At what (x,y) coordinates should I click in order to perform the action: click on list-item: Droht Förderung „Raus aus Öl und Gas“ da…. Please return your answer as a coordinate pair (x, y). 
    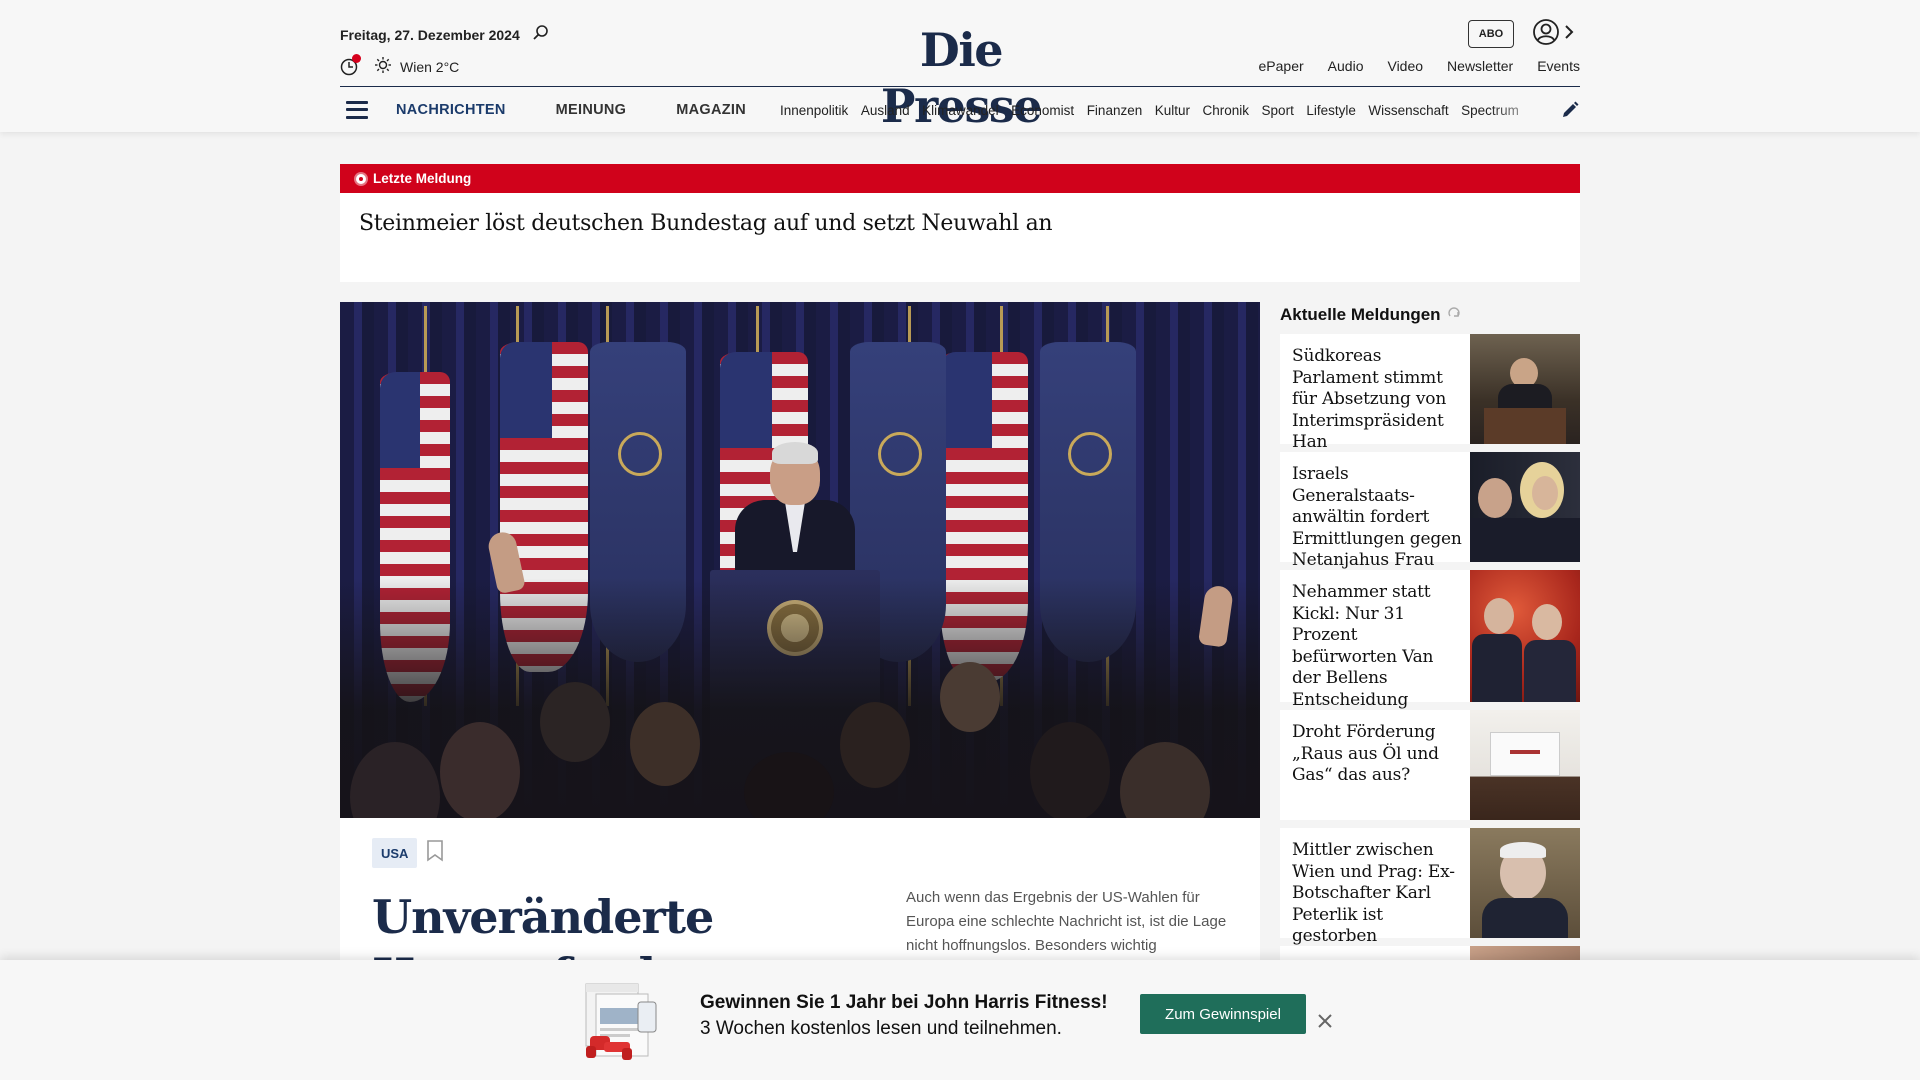
    Looking at the image, I should click on (1430, 765).